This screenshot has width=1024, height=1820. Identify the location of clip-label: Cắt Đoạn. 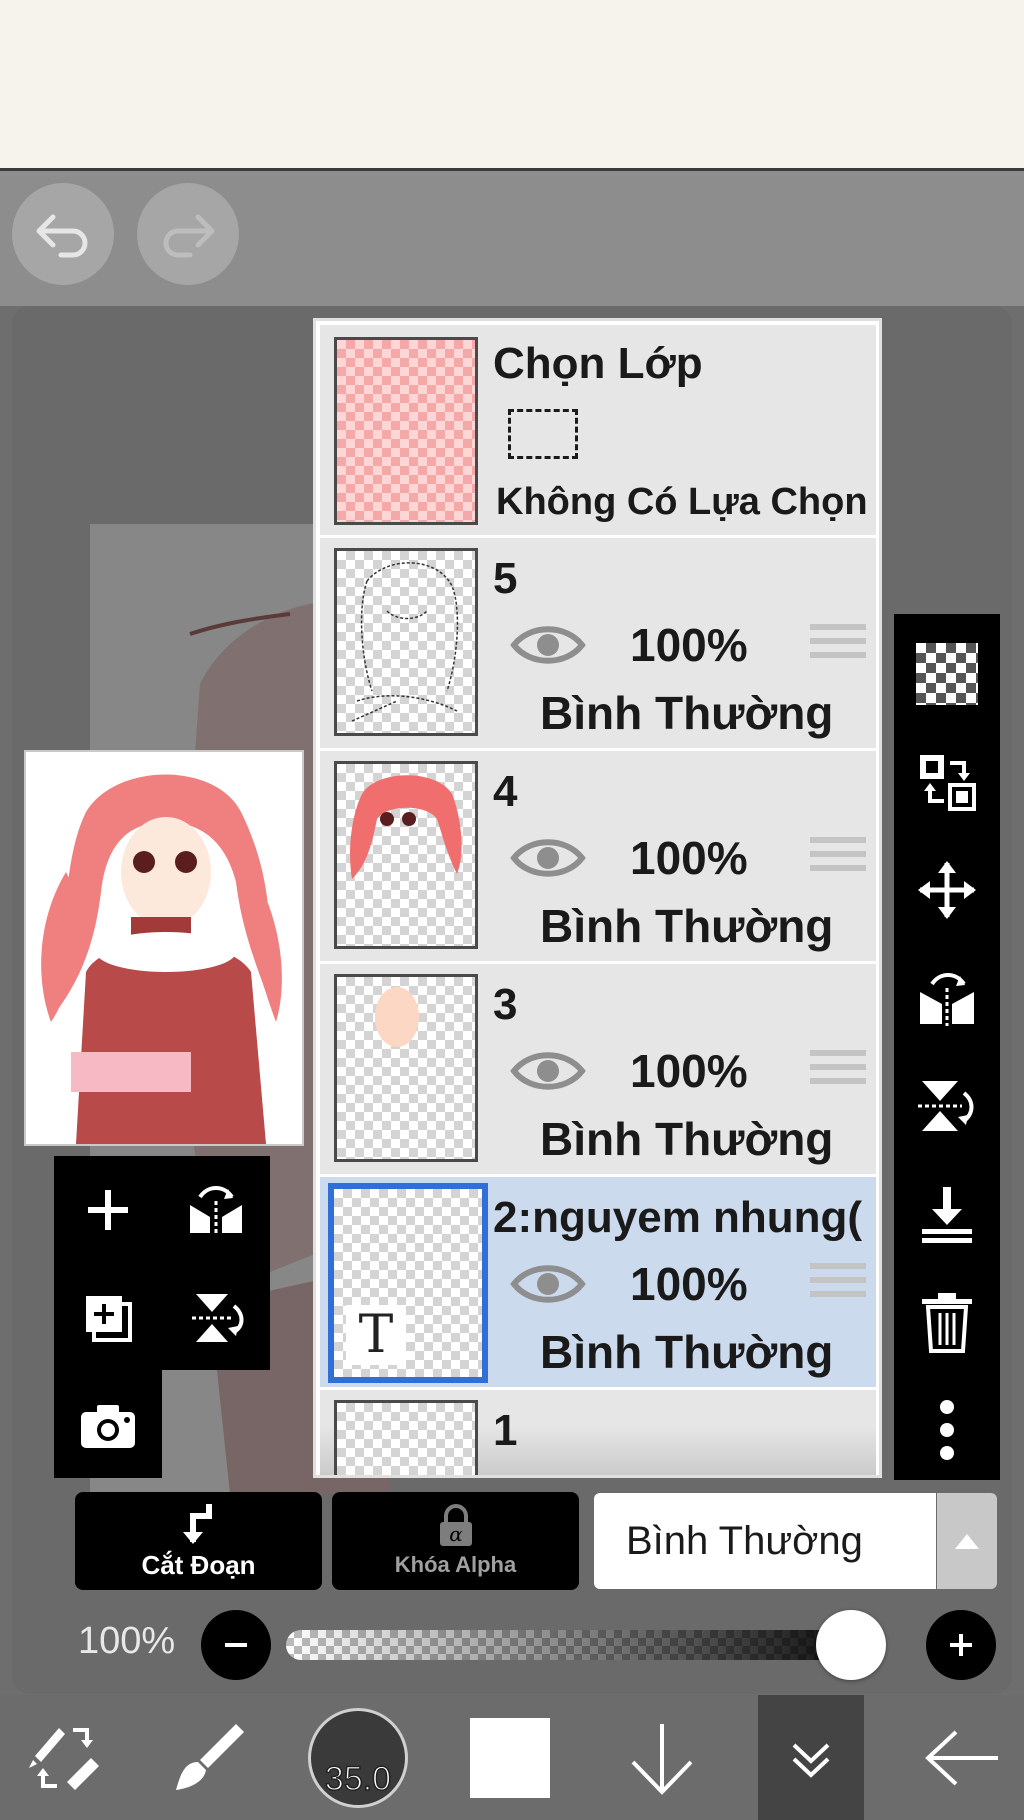
(198, 1564).